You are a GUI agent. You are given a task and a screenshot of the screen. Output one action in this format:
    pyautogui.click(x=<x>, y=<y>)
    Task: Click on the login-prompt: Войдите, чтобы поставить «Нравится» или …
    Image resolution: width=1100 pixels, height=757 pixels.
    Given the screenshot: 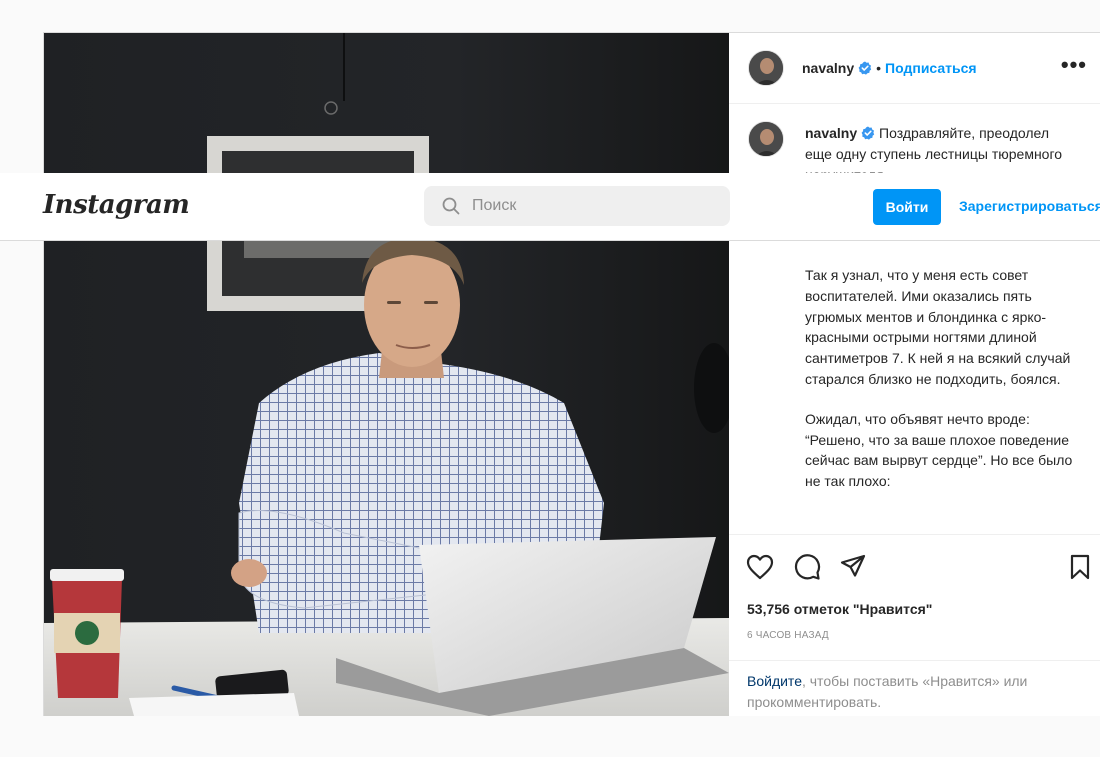 What is the action you would take?
    pyautogui.click(x=914, y=688)
    